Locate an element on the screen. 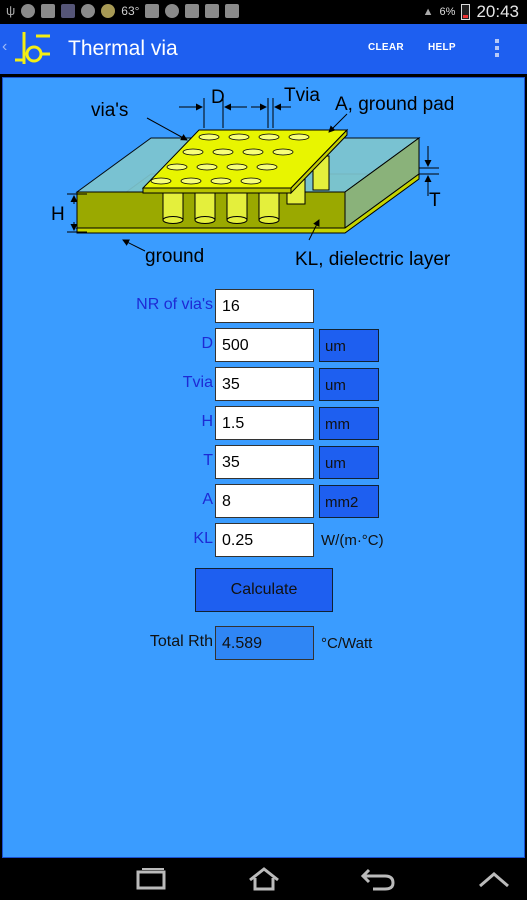 The width and height of the screenshot is (527, 900). h-label: H is located at coordinates (207, 421).